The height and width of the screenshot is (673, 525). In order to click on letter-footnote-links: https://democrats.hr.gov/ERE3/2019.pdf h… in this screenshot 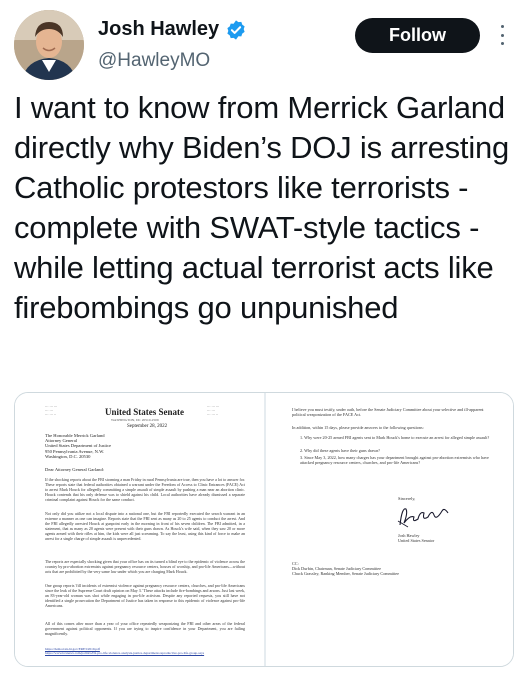, I will do `click(124, 651)`.